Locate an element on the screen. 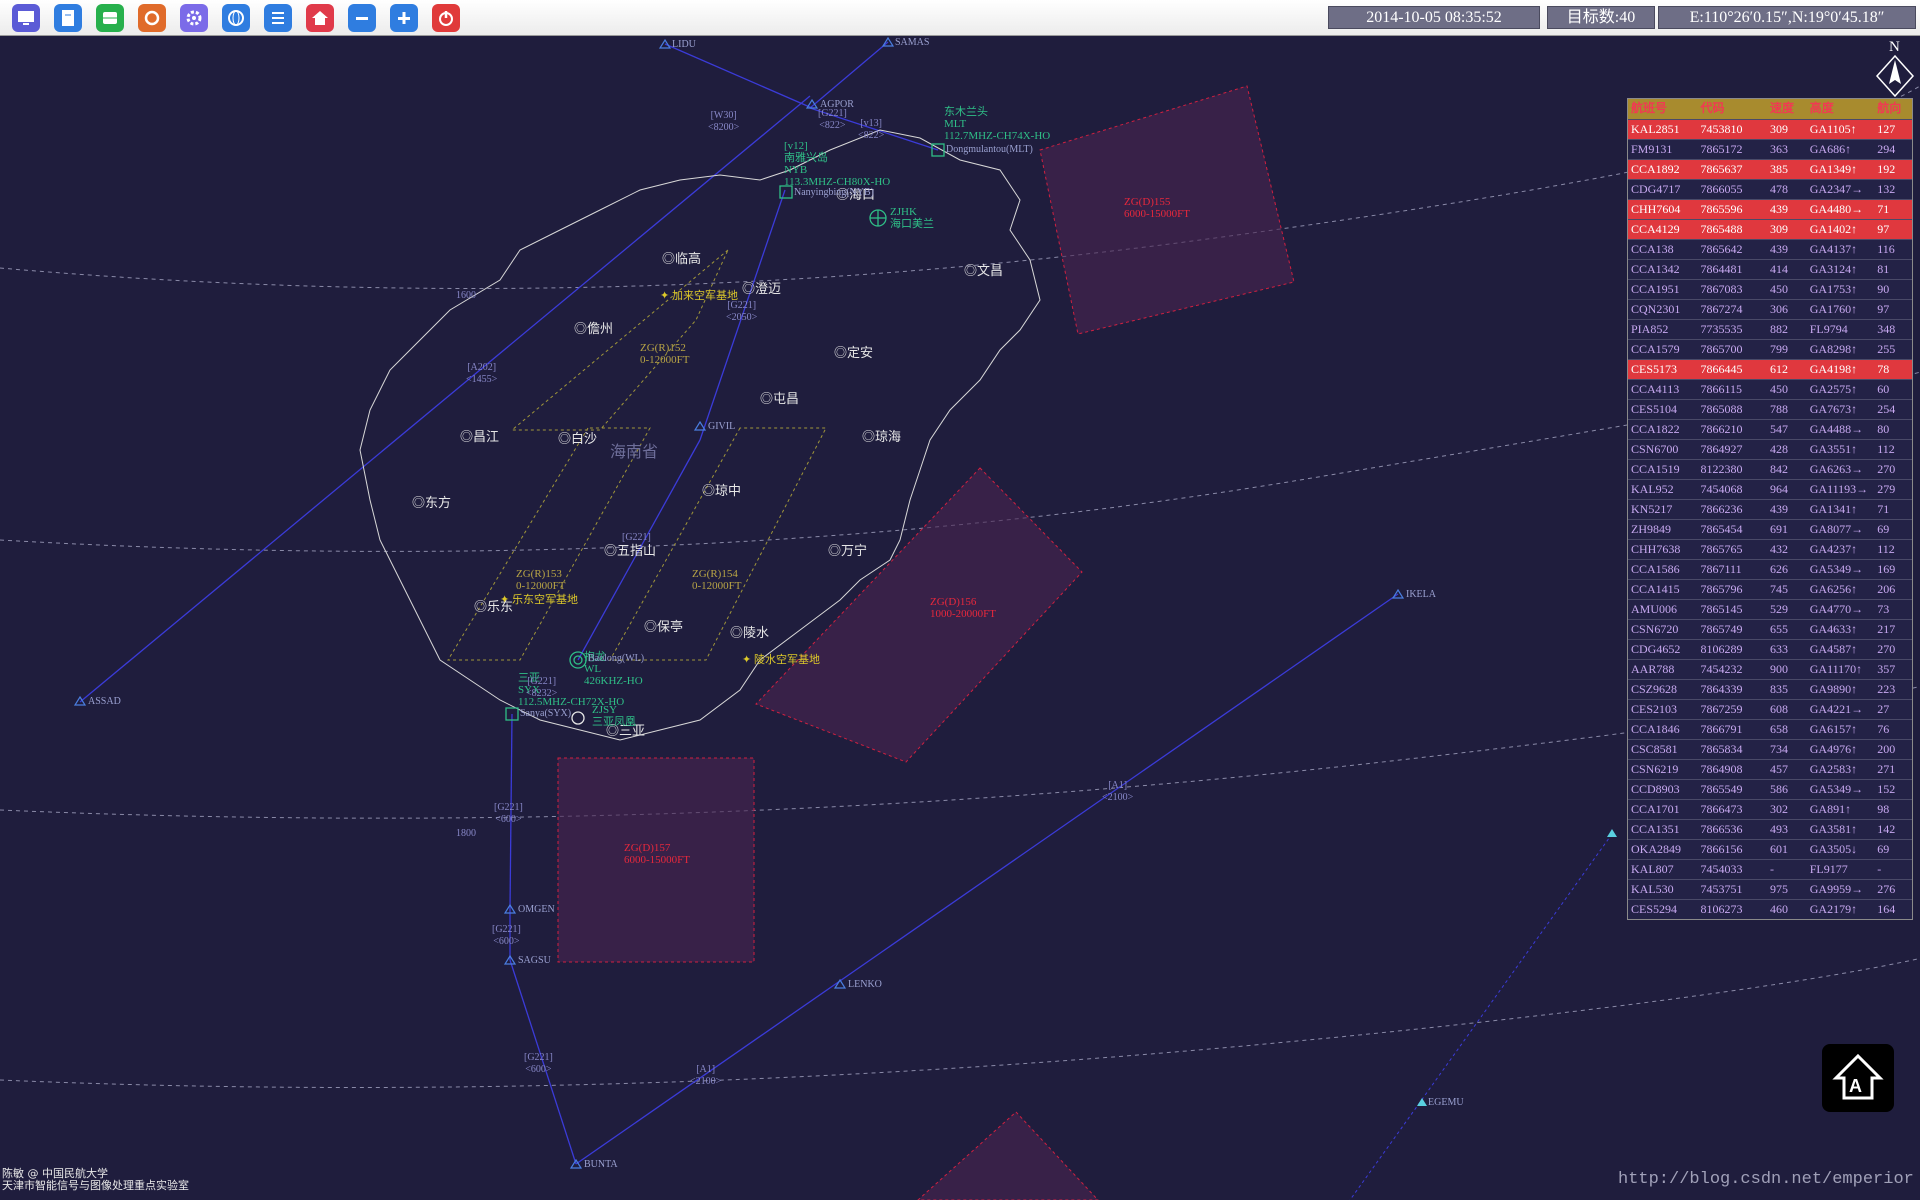 Image resolution: width=1920 pixels, height=1200 pixels. table-row: CCA1822 7866210 547 GA4488→ 80 is located at coordinates (1770, 429).